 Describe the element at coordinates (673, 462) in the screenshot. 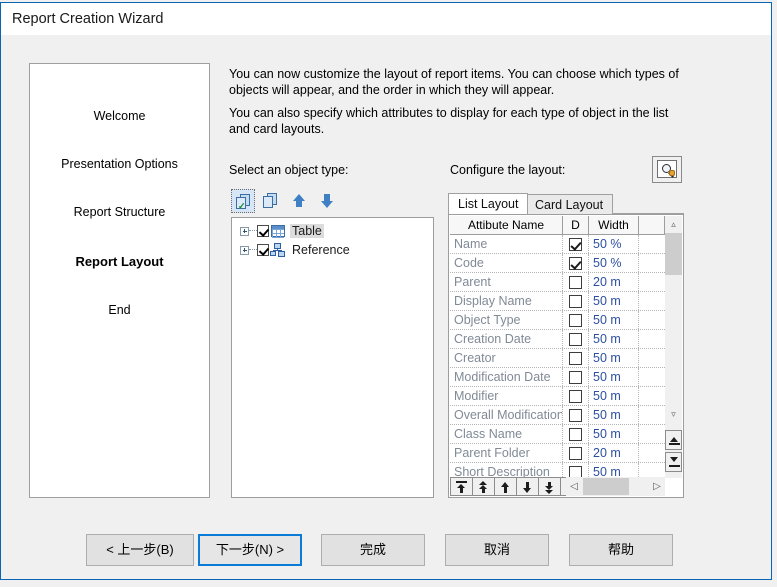

I see `move-to-bottom-button` at that location.